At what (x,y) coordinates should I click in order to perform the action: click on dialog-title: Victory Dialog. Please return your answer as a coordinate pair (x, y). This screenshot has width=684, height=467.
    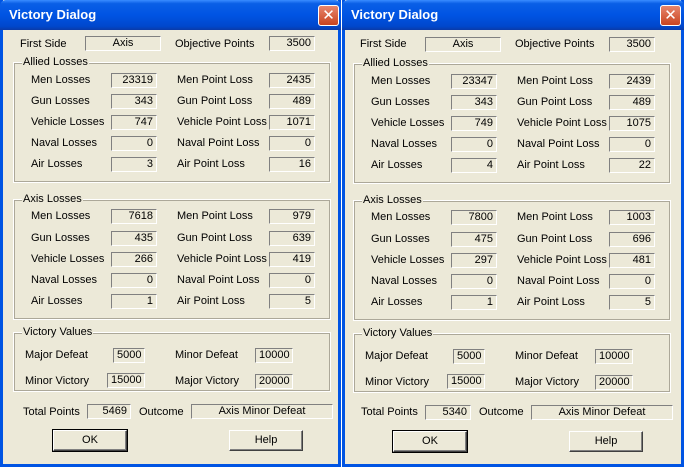
    Looking at the image, I should click on (53, 14).